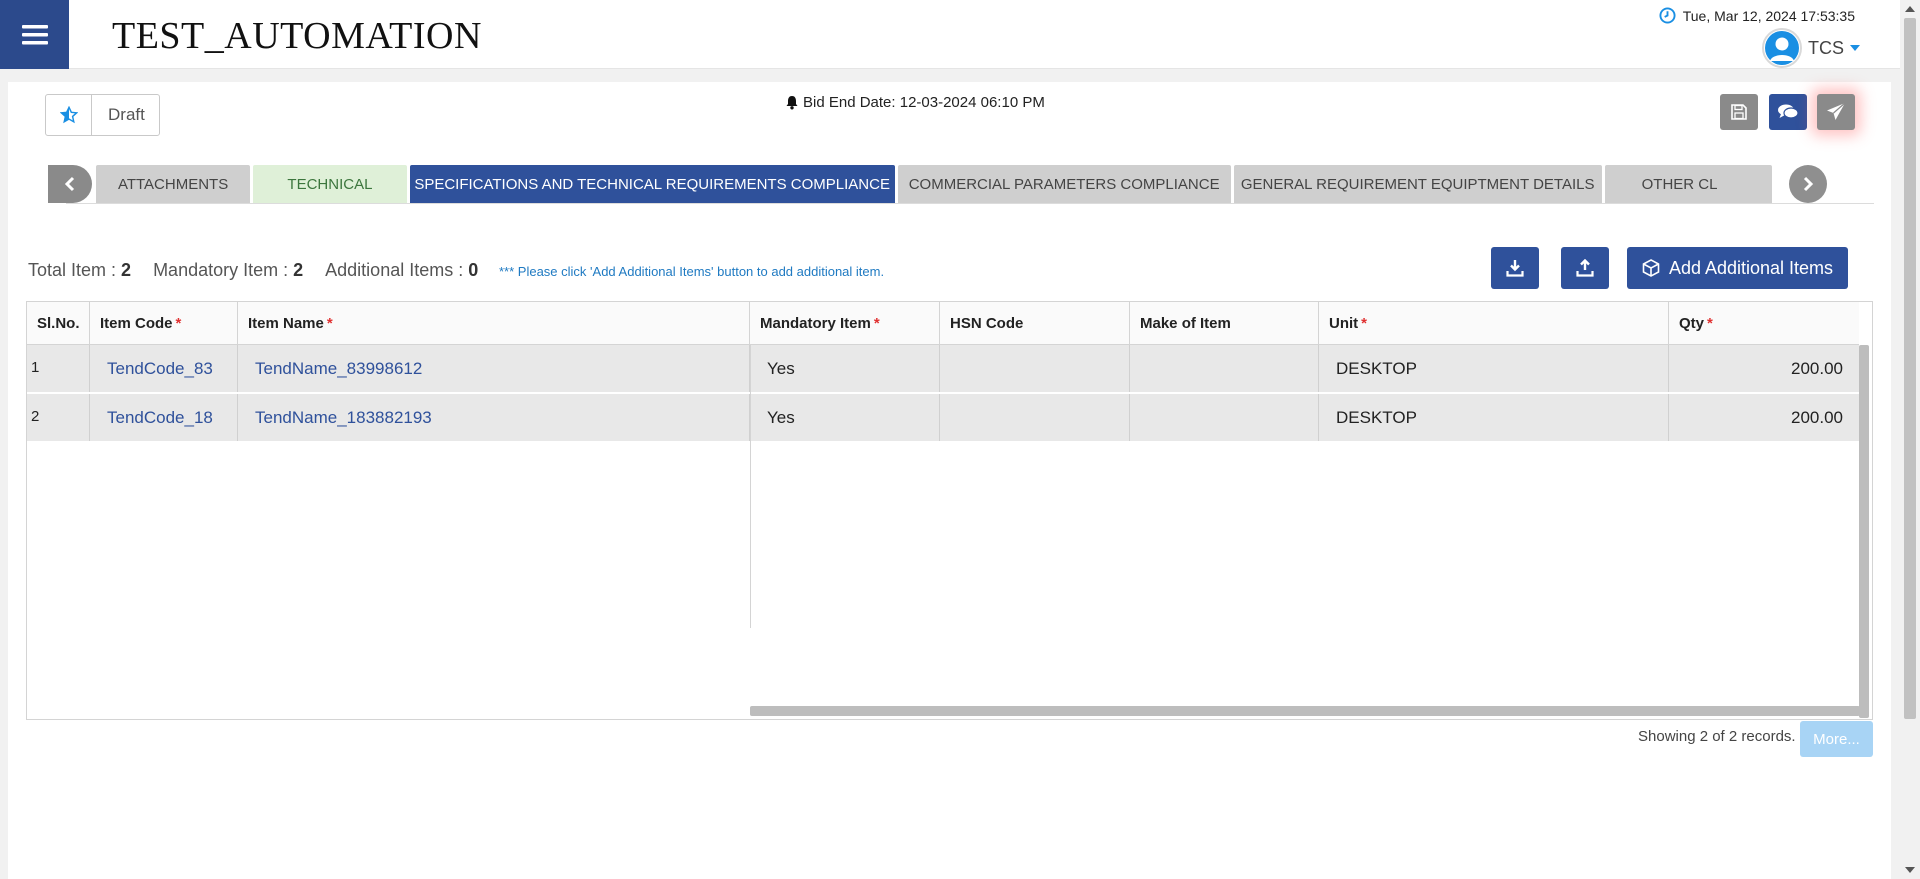 This screenshot has height=879, width=1920. I want to click on star-icon, so click(68, 115).